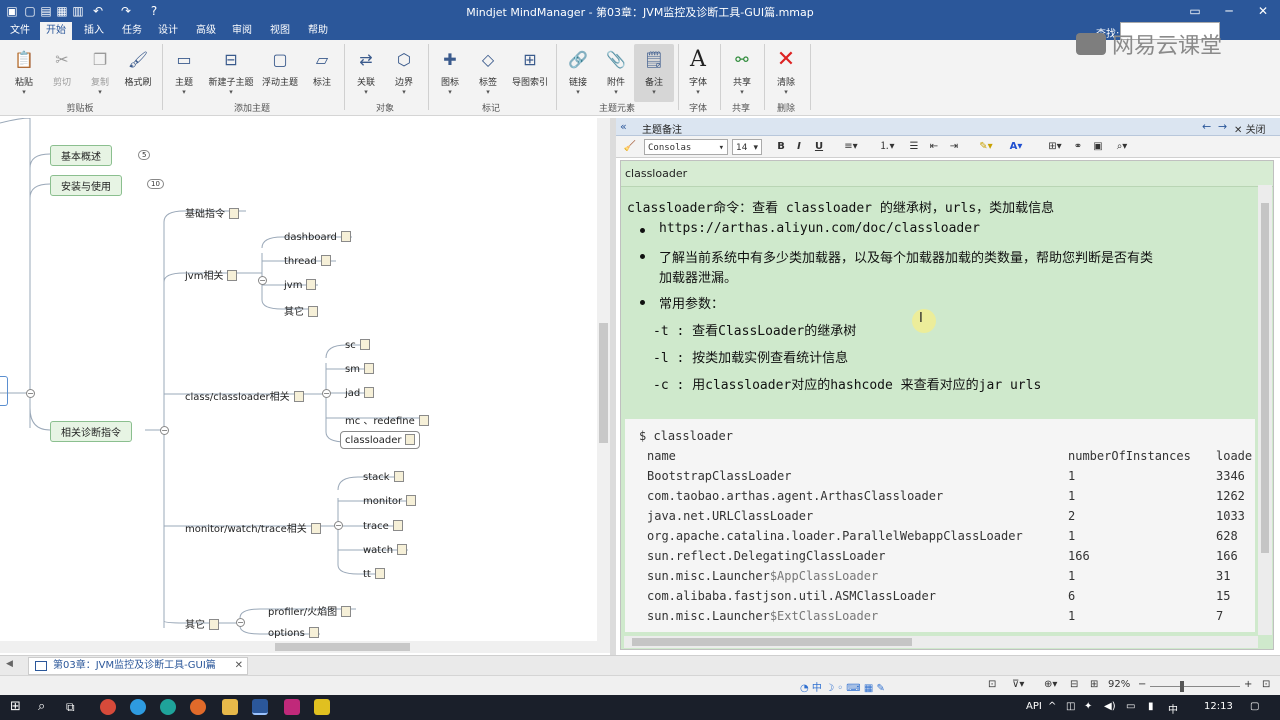  What do you see at coordinates (1250, 128) in the screenshot?
I see `close-notes-button: ✕ 关闭` at bounding box center [1250, 128].